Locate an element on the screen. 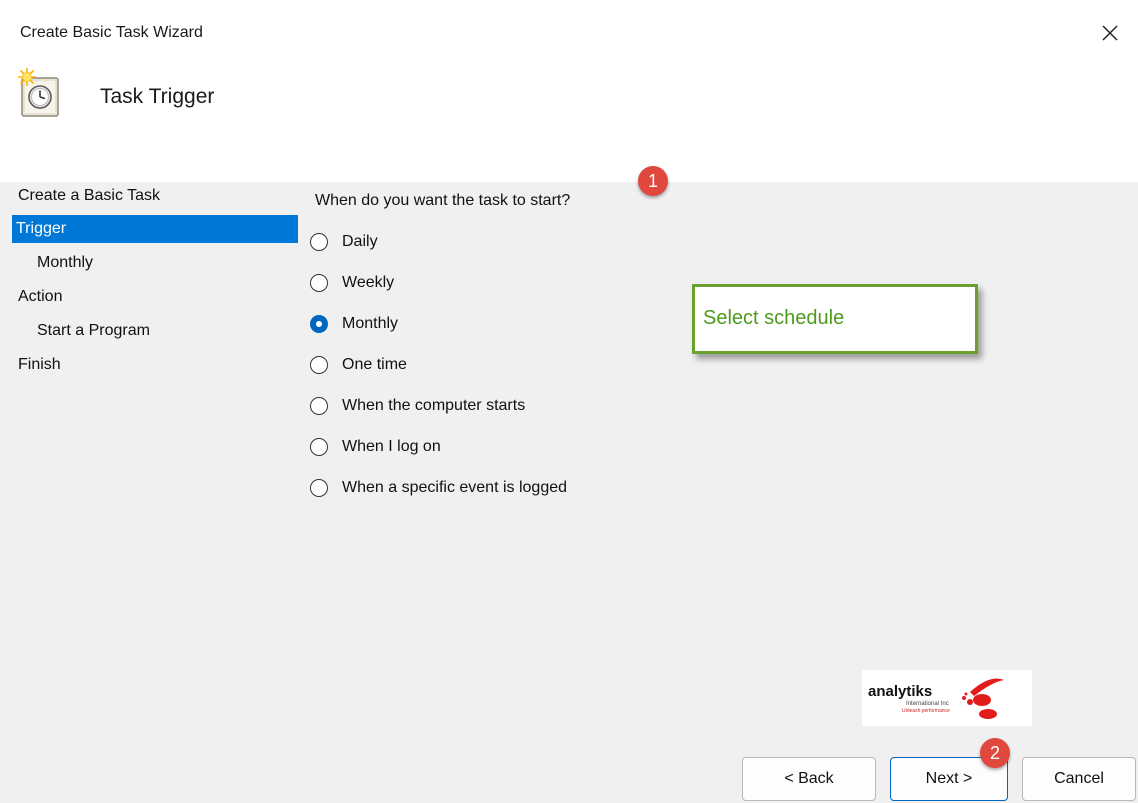 The width and height of the screenshot is (1138, 803). radio-weekly: Weekly is located at coordinates (352, 283).